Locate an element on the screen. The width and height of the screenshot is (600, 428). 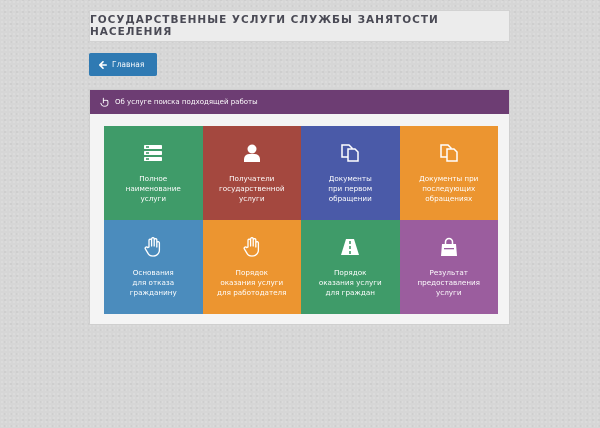
tile-label: Полное наименование услуги is located at coordinates (153, 188).